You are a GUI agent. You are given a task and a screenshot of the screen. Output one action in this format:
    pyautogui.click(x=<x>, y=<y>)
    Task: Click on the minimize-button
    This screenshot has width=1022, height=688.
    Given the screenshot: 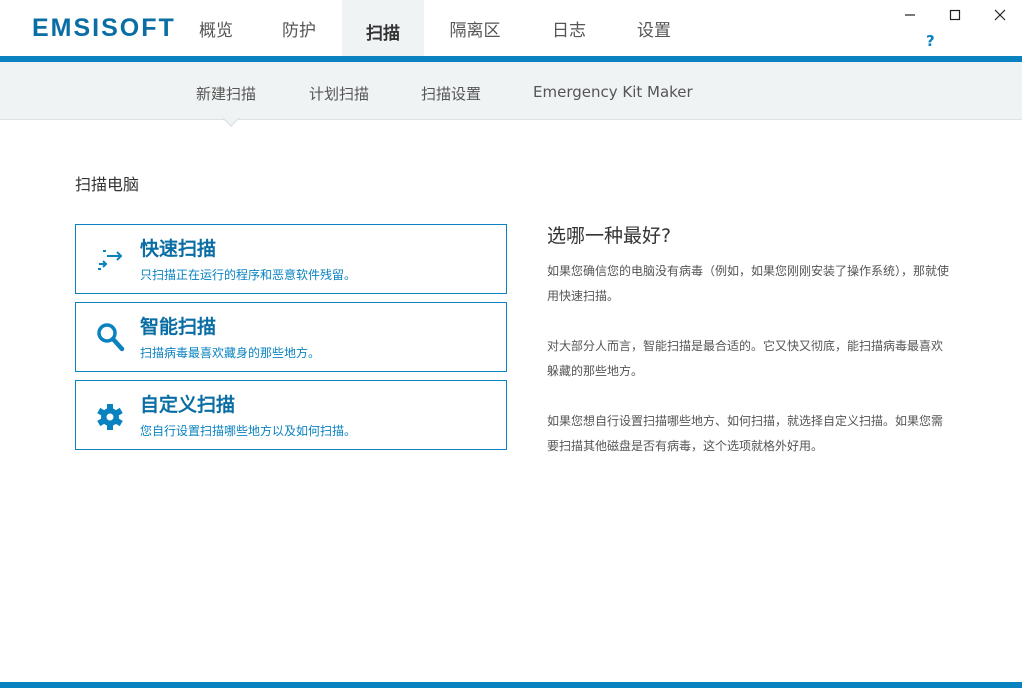 What is the action you would take?
    pyautogui.click(x=909, y=15)
    